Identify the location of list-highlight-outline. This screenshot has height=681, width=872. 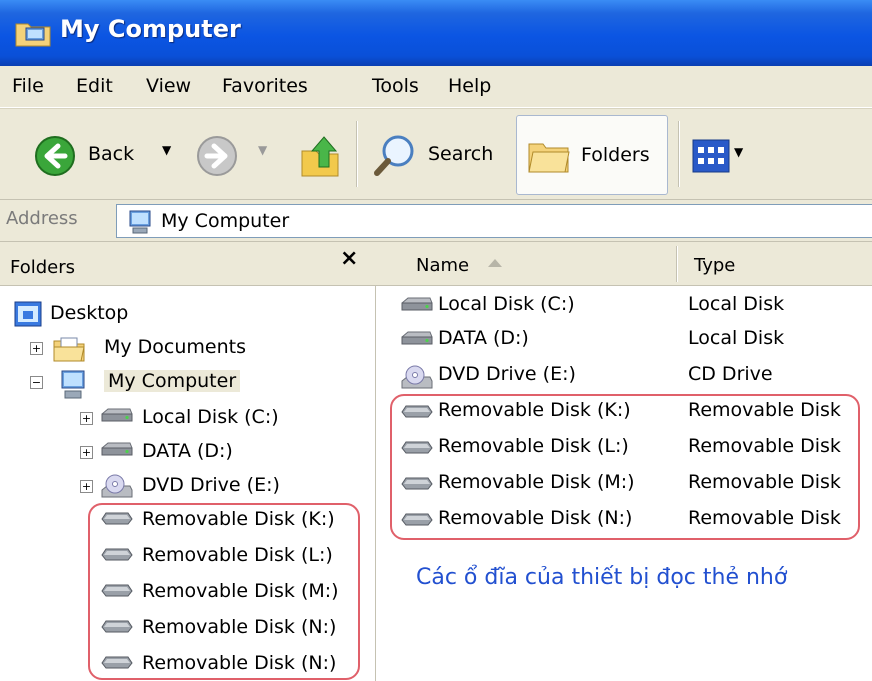
(625, 467).